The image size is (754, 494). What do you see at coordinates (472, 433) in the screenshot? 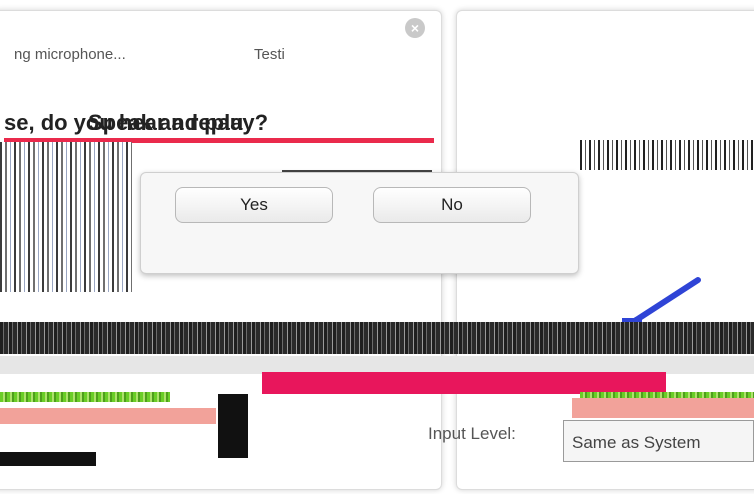
I see `input-level-label: Input Level:` at bounding box center [472, 433].